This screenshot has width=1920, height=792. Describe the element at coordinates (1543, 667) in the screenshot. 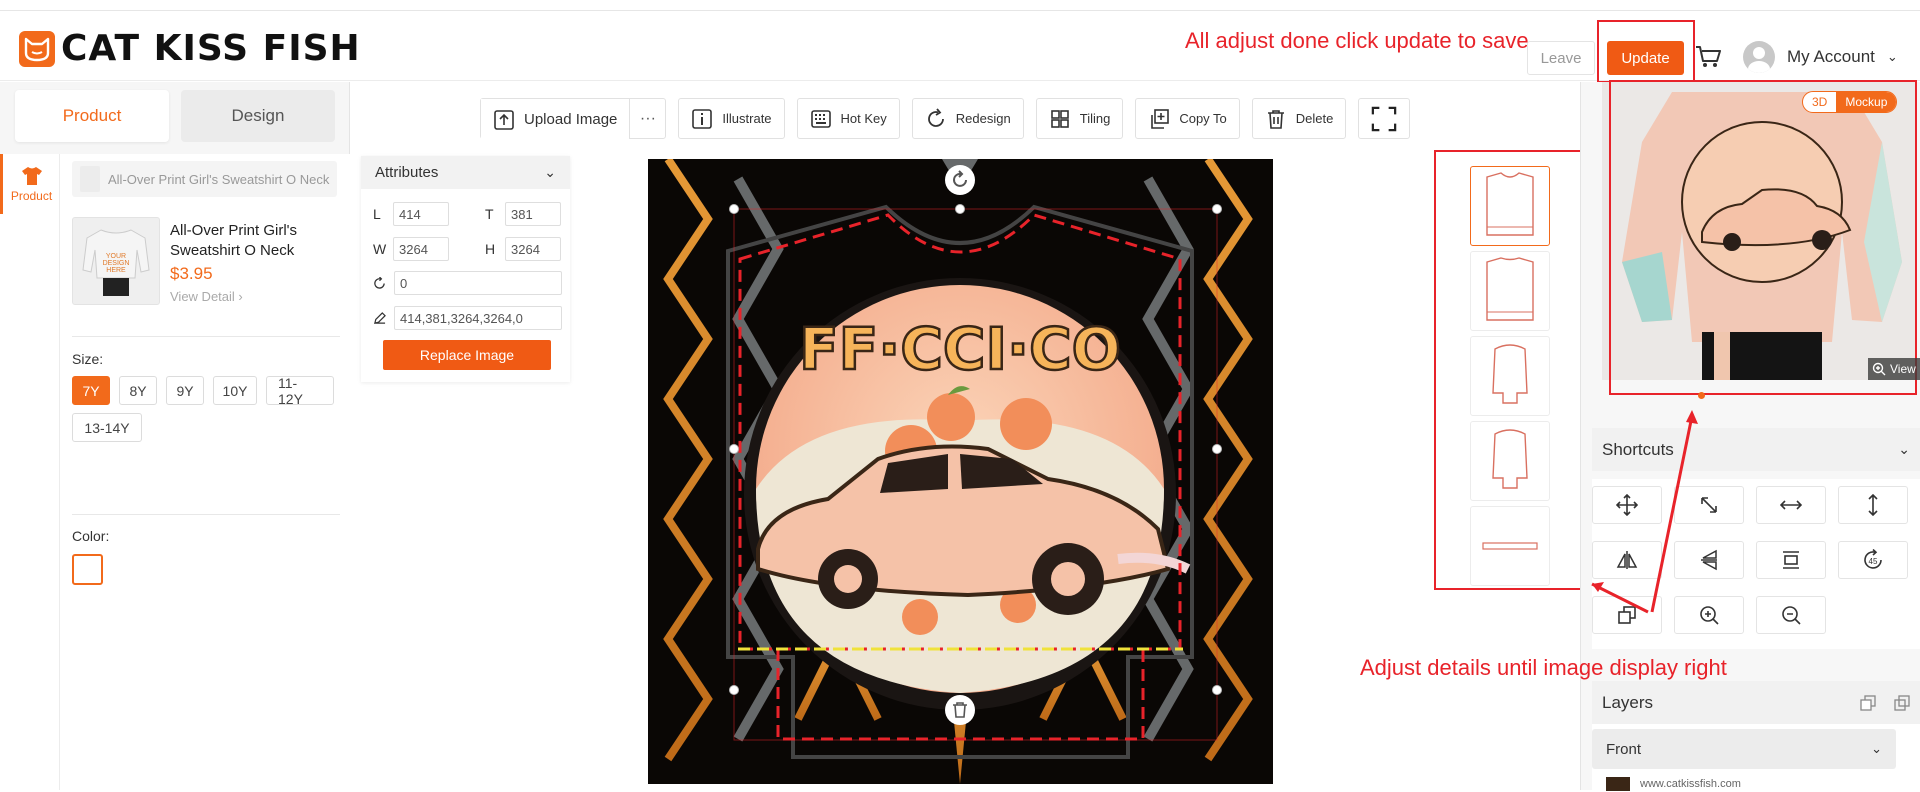

I see `adjust-hint-annotation: Adjust details until image display right` at that location.